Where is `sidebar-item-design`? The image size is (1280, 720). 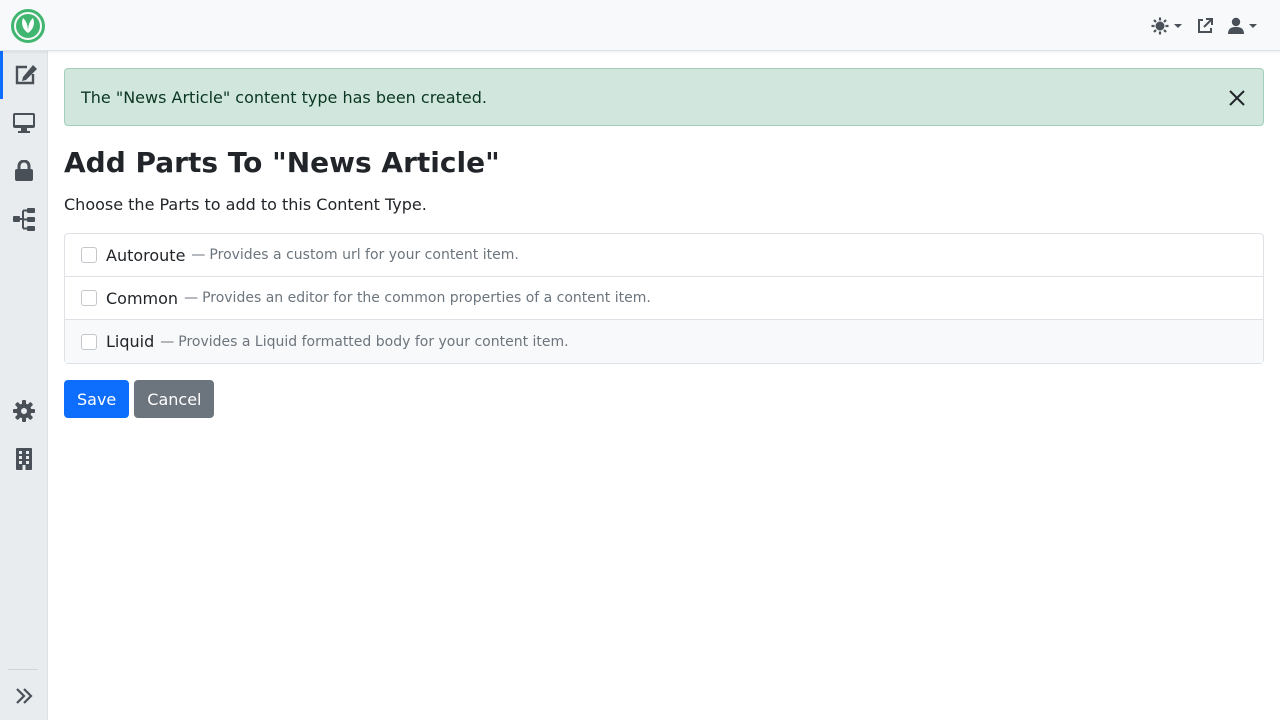
sidebar-item-design is located at coordinates (24, 123).